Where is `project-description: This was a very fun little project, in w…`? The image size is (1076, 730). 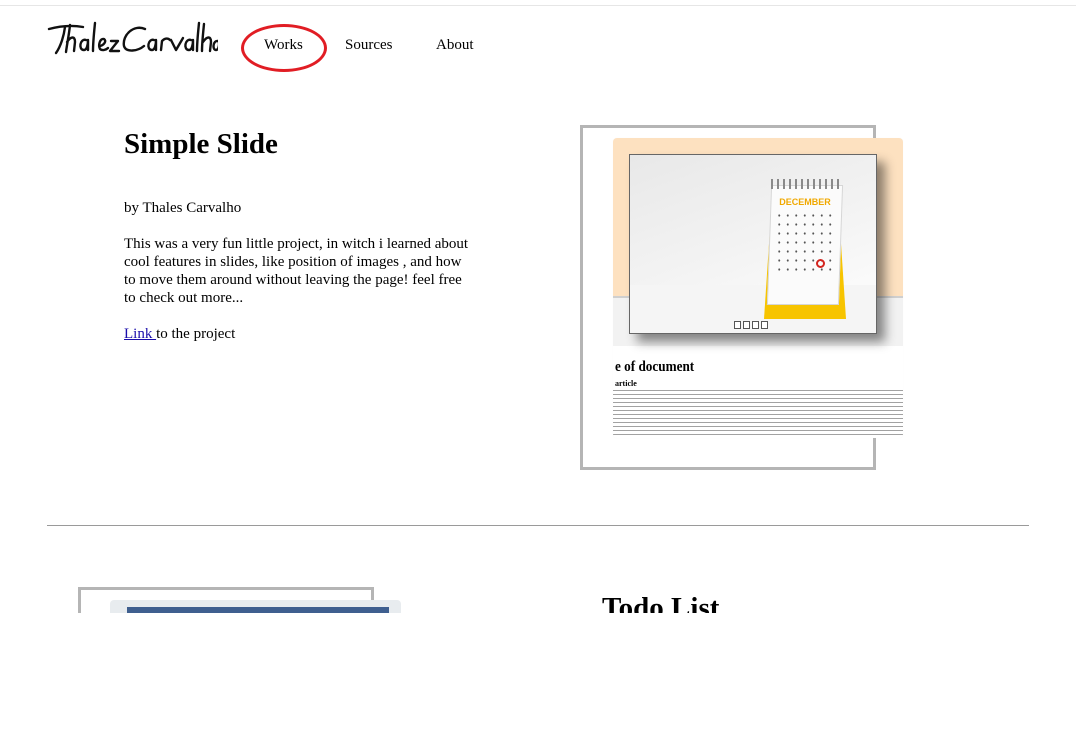
project-description: This was a very fun little project, in w… is located at coordinates (296, 271).